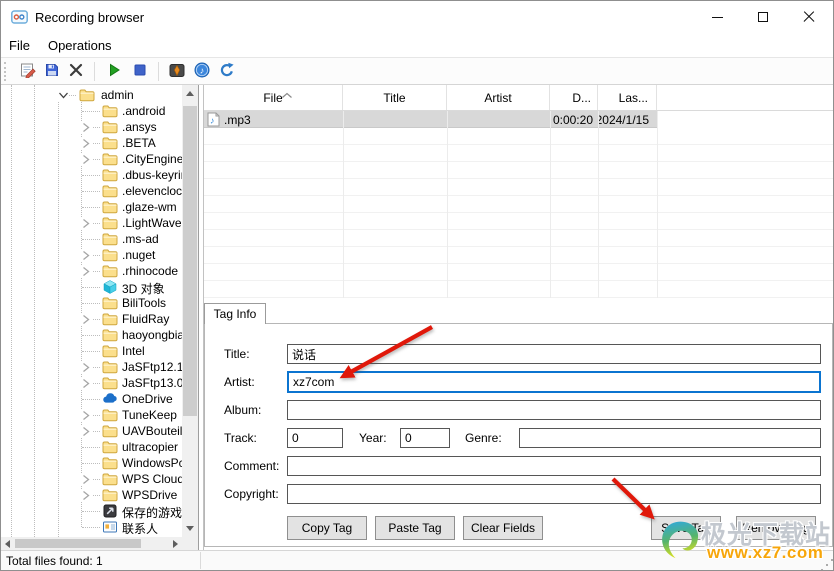 This screenshot has width=834, height=571. Describe the element at coordinates (554, 410) in the screenshot. I see `album-field` at that location.